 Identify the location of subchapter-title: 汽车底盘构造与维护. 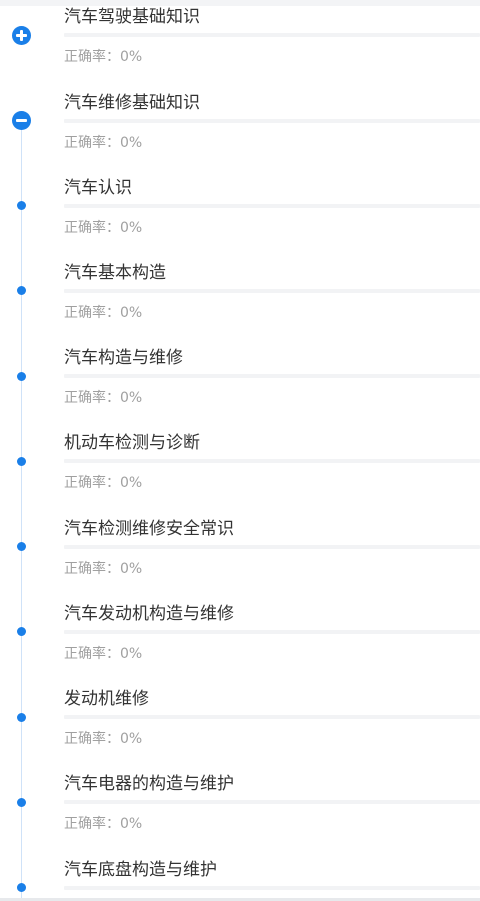
(140, 870).